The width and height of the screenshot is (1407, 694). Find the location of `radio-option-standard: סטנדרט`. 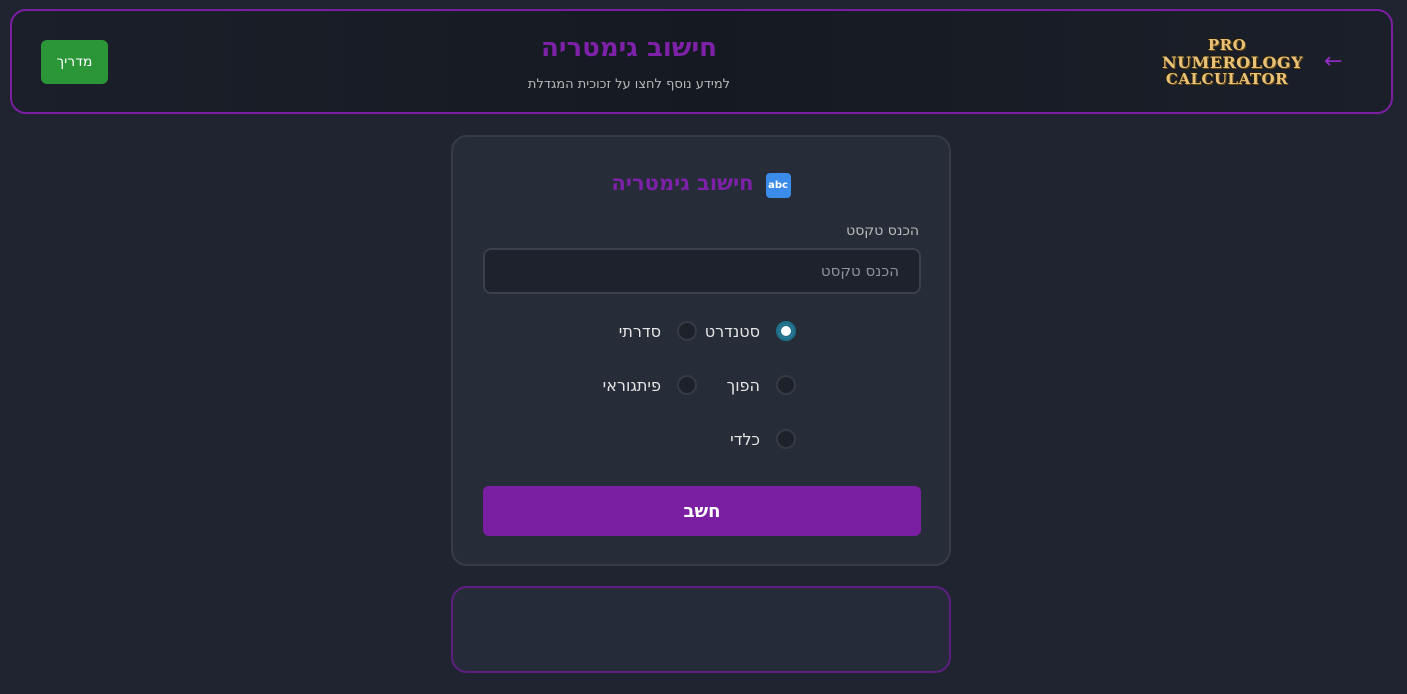

radio-option-standard: סטנדרט is located at coordinates (750, 331).